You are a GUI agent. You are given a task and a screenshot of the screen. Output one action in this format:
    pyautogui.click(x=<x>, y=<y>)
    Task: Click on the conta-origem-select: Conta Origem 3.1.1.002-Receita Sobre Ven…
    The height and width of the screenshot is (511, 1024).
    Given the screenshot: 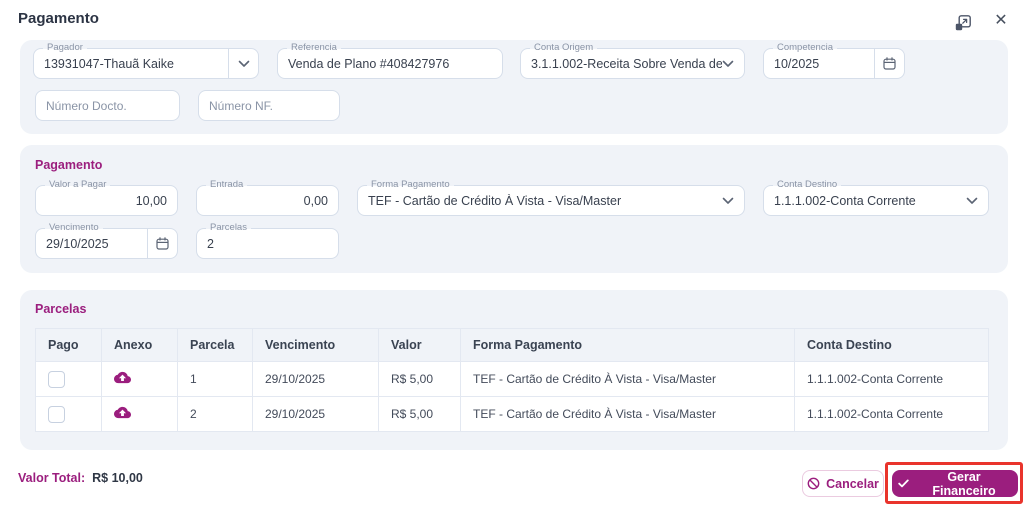 What is the action you would take?
    pyautogui.click(x=632, y=60)
    